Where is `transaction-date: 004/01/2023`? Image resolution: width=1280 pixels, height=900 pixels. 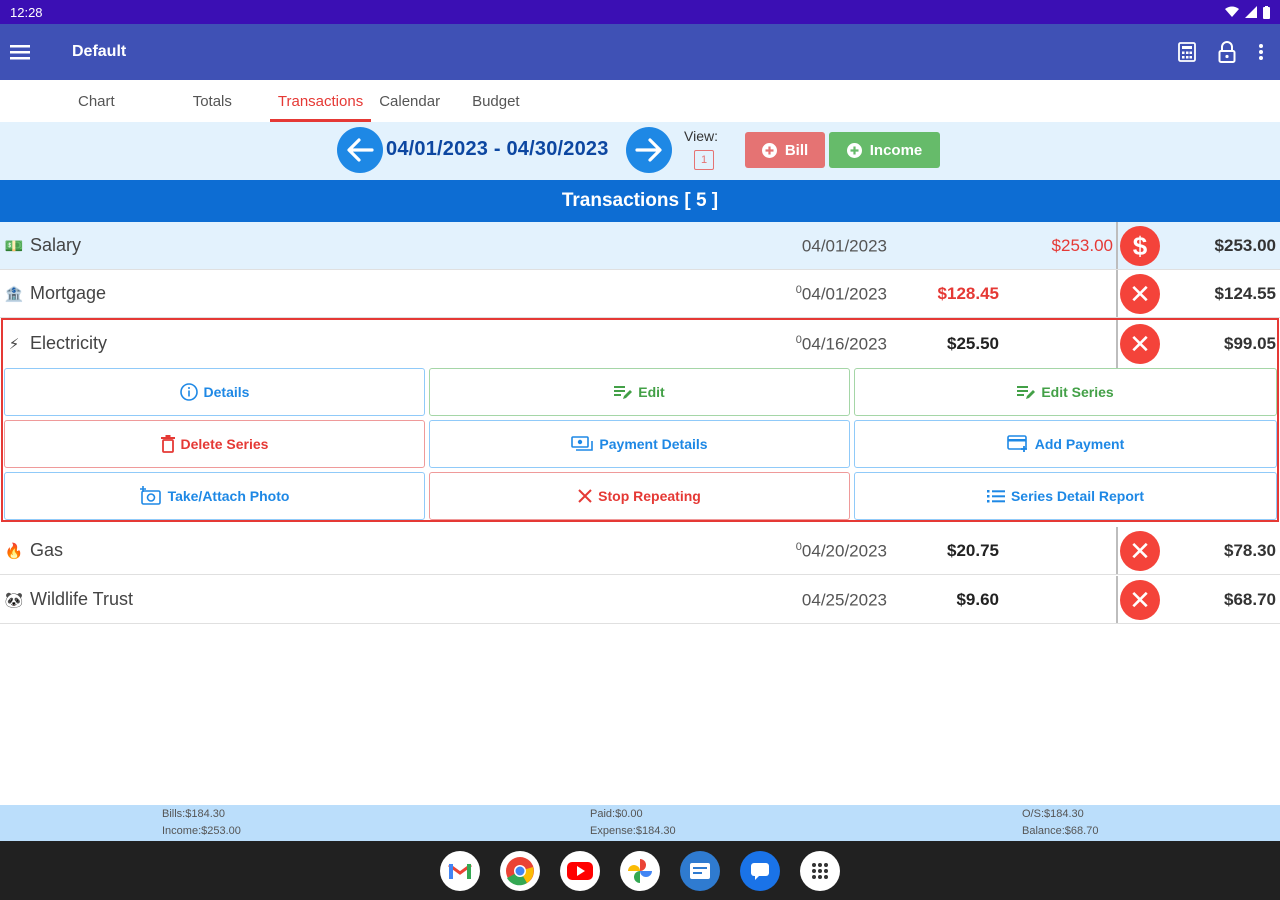
transaction-date: 004/01/2023 is located at coordinates (841, 294).